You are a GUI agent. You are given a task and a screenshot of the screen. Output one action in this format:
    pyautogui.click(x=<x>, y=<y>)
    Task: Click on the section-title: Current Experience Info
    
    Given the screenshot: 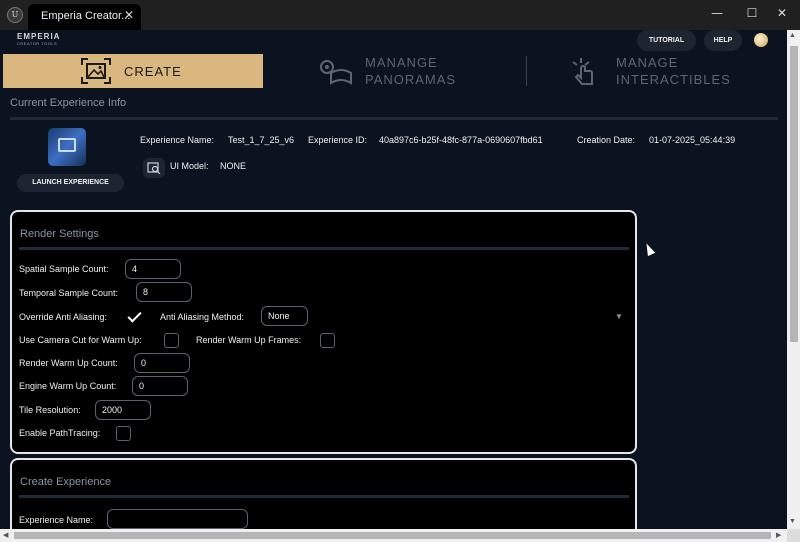 What is the action you would take?
    pyautogui.click(x=68, y=103)
    